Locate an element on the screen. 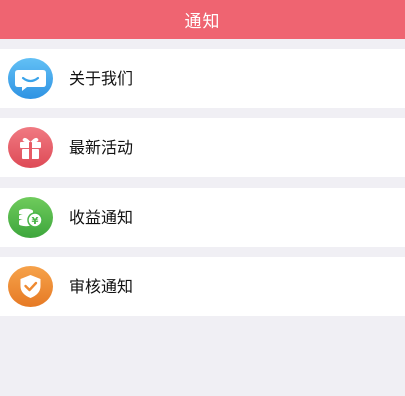  smile-chat-icon is located at coordinates (30, 78).